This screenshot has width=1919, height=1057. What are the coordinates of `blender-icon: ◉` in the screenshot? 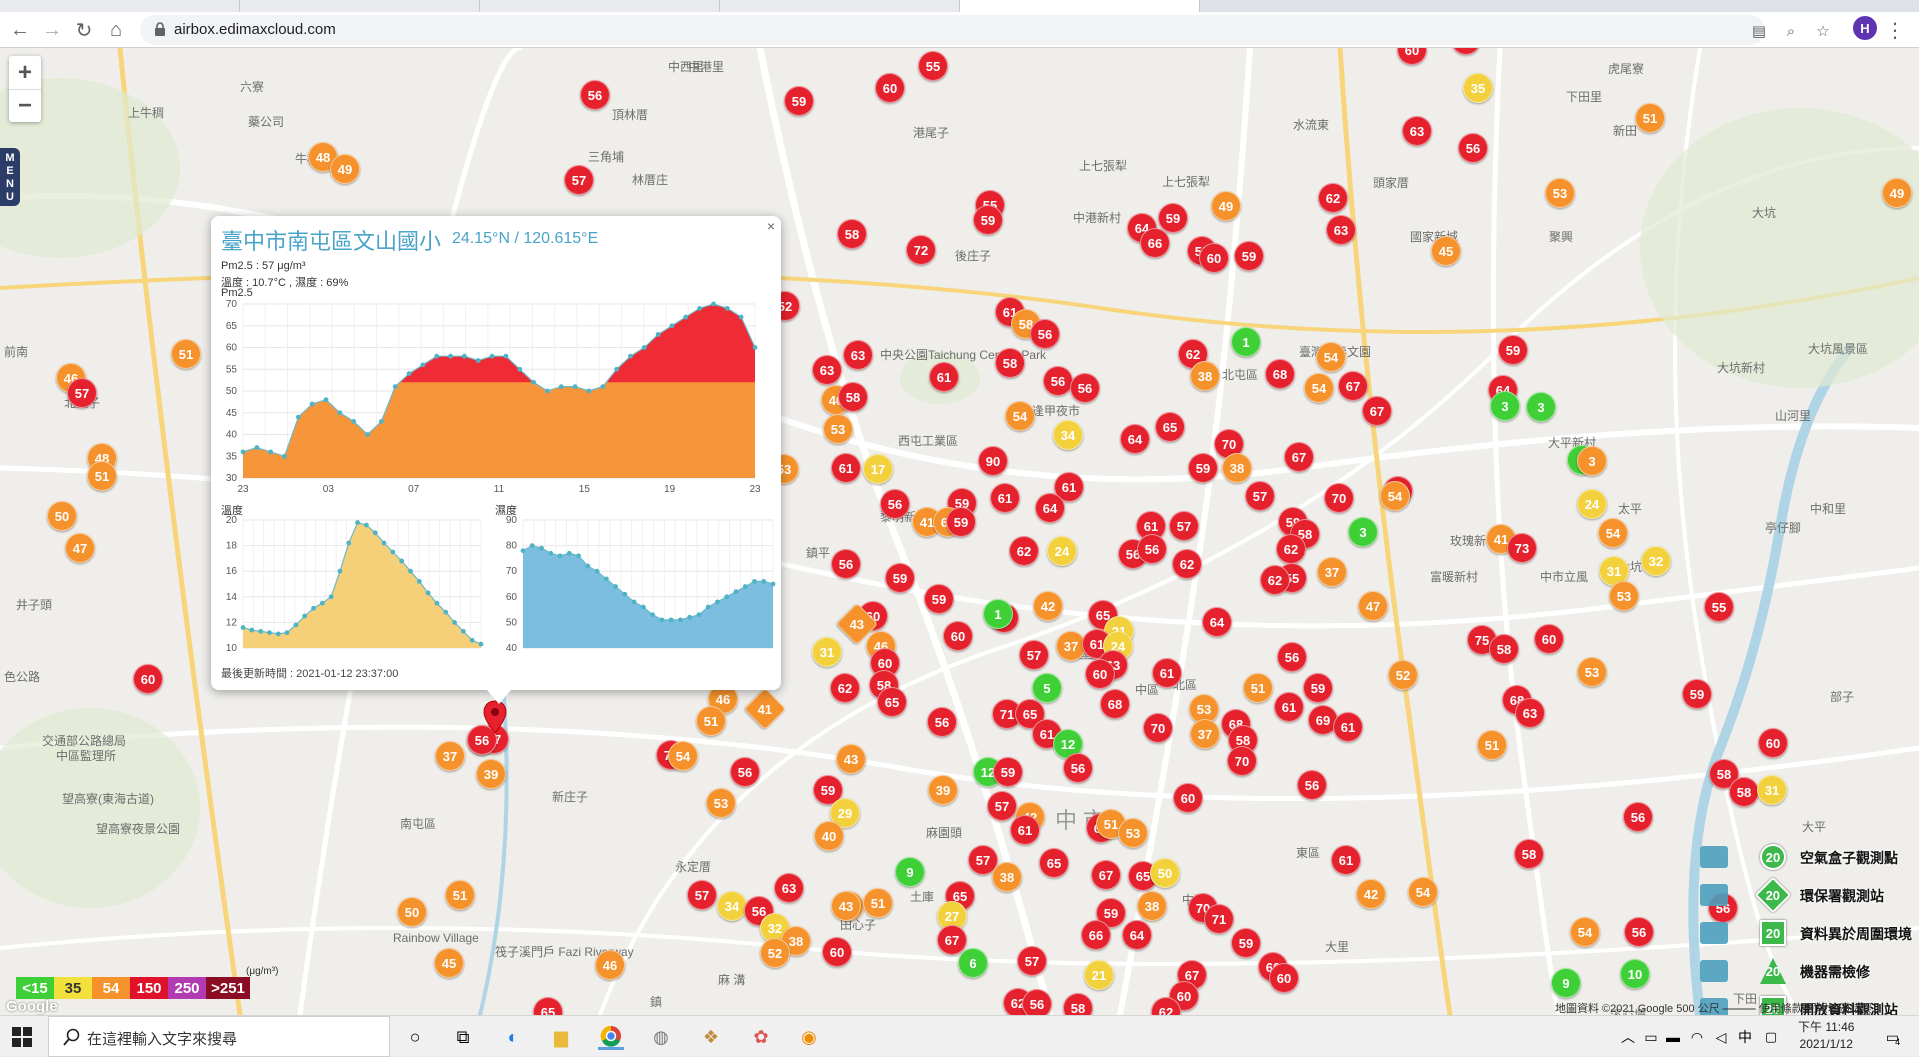 It's located at (809, 1037).